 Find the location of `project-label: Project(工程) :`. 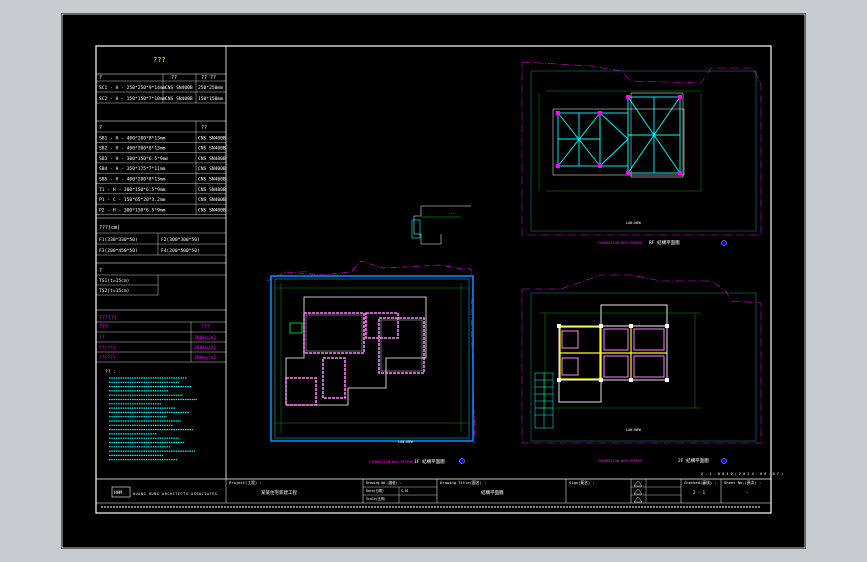

project-label: Project(工程) : is located at coordinates (245, 482).